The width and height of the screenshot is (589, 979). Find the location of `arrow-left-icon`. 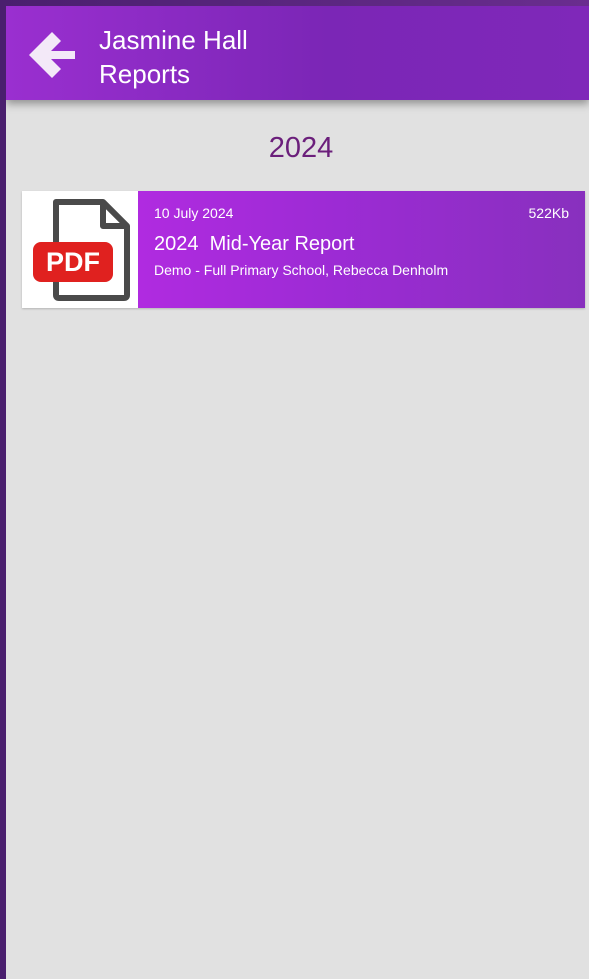

arrow-left-icon is located at coordinates (52, 55).